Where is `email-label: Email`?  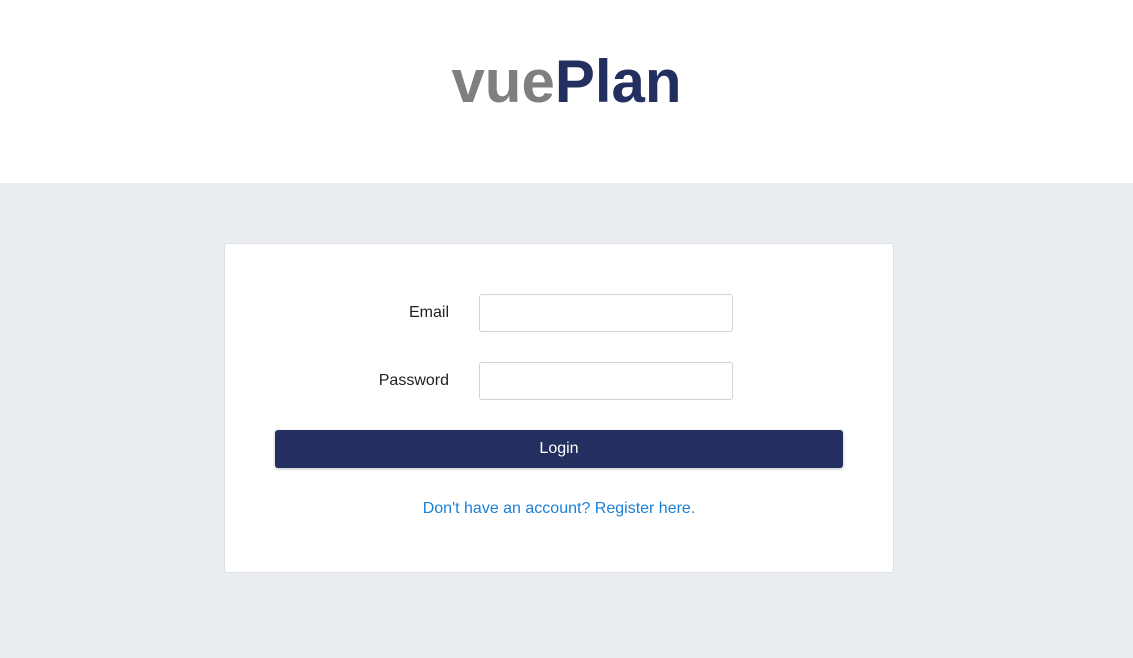 email-label: Email is located at coordinates (428, 312).